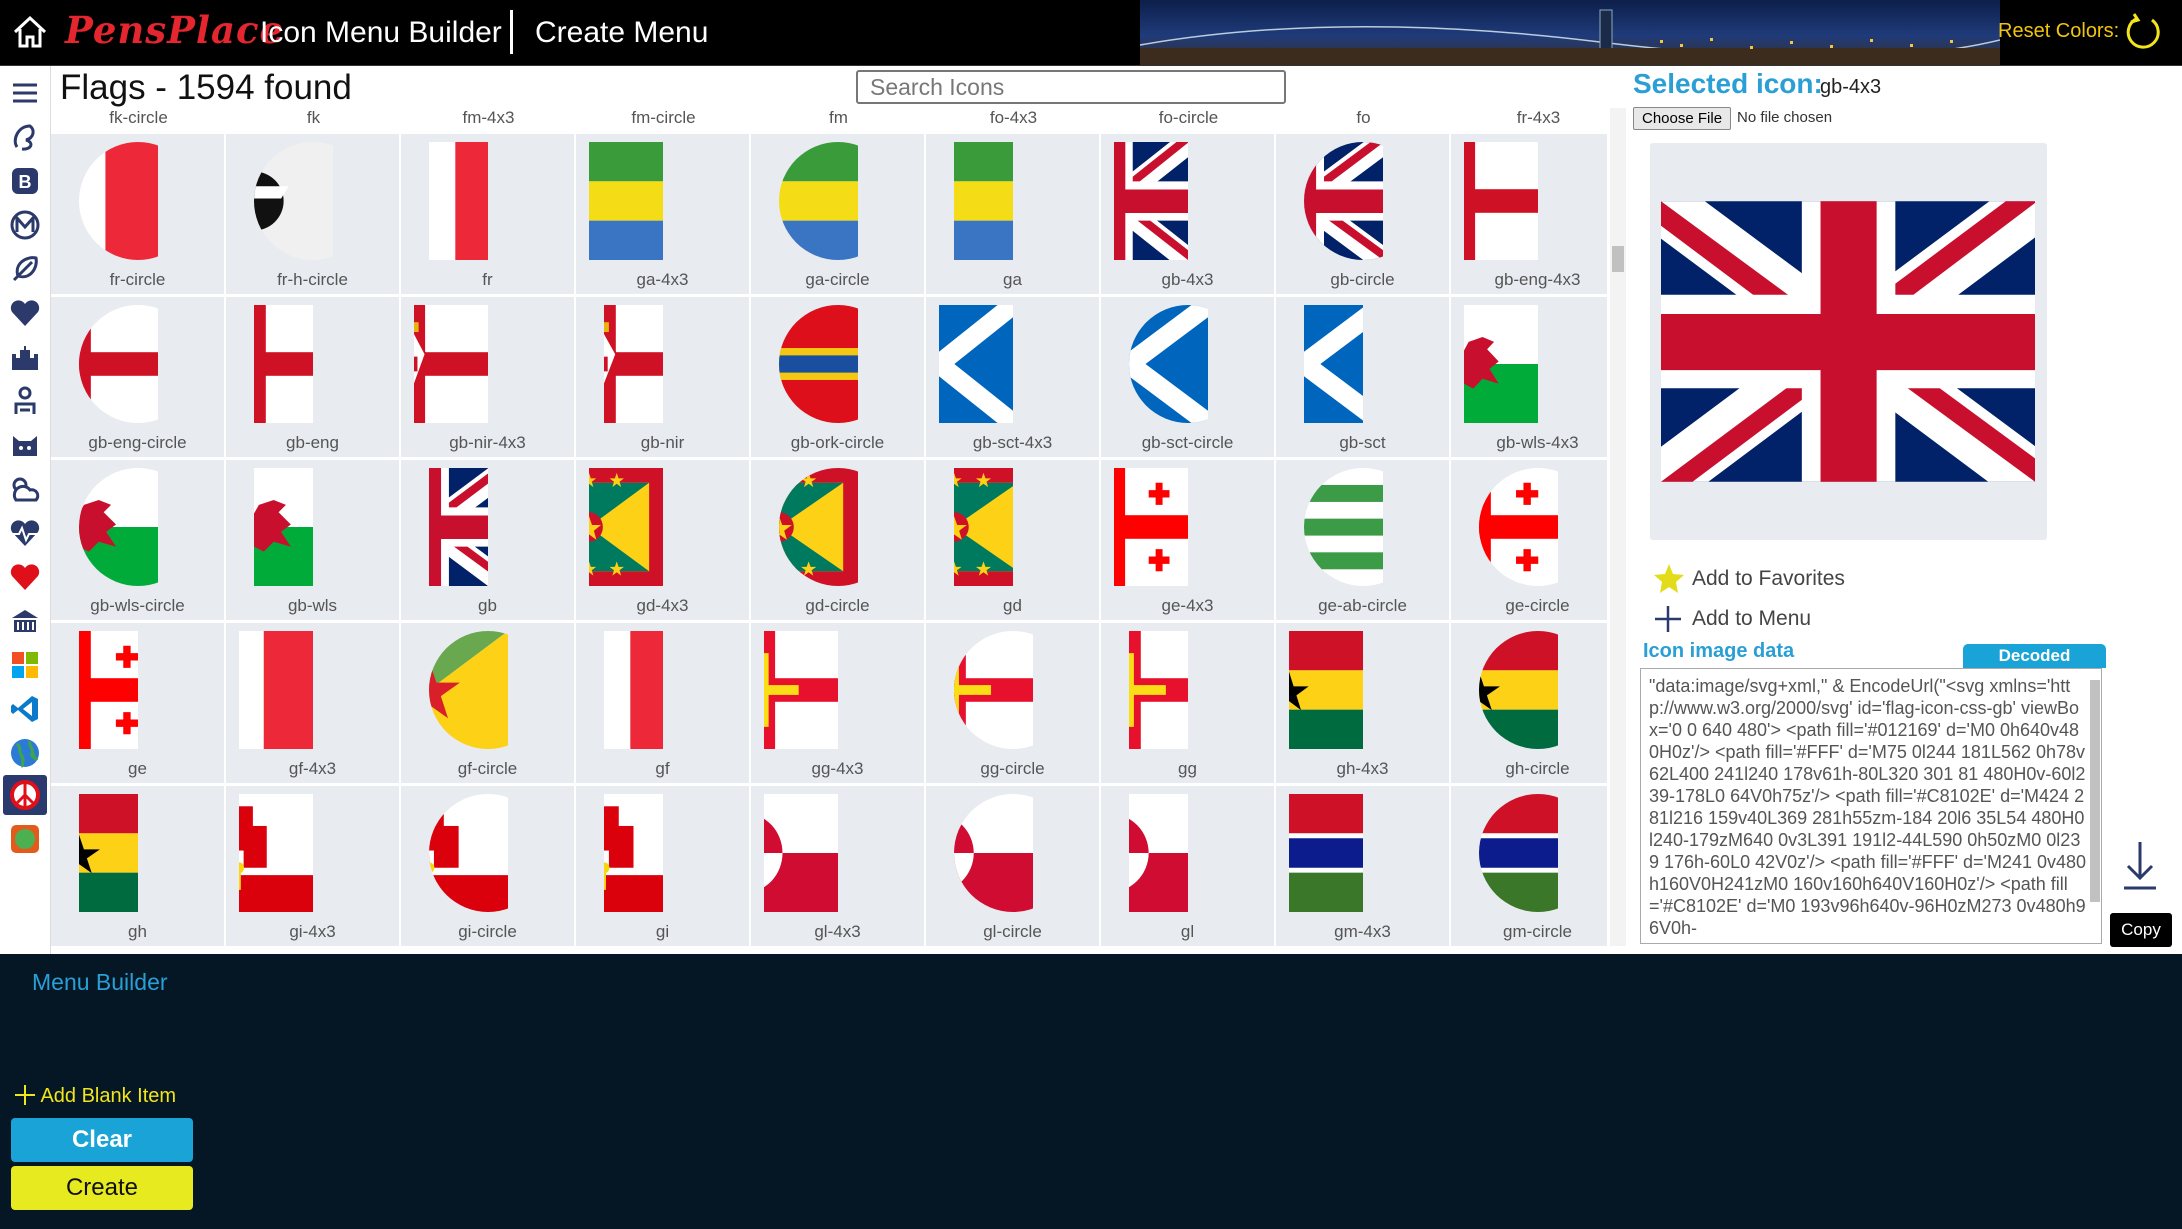 The image size is (2182, 1229). Describe the element at coordinates (312, 214) in the screenshot. I see `icon-cell-fr-h-circle: fr-h-circle` at that location.